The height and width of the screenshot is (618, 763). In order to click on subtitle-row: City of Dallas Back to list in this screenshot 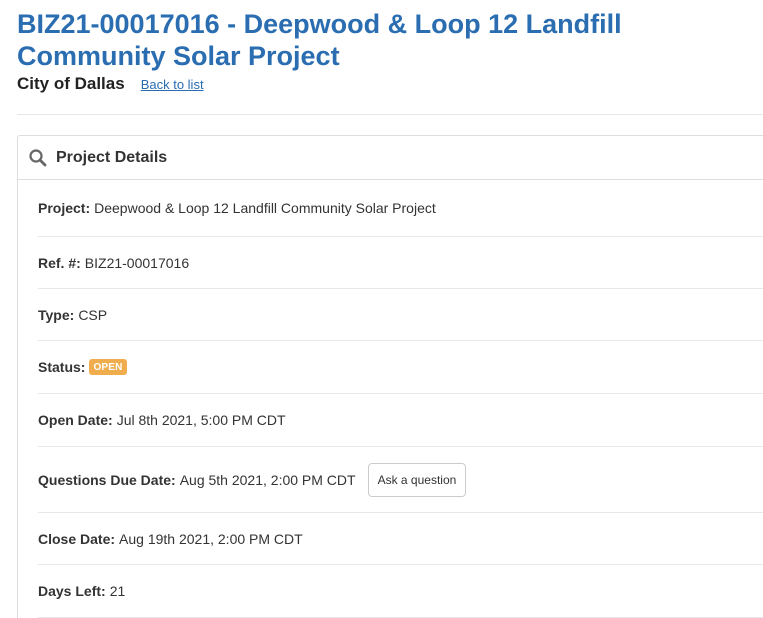, I will do `click(387, 84)`.